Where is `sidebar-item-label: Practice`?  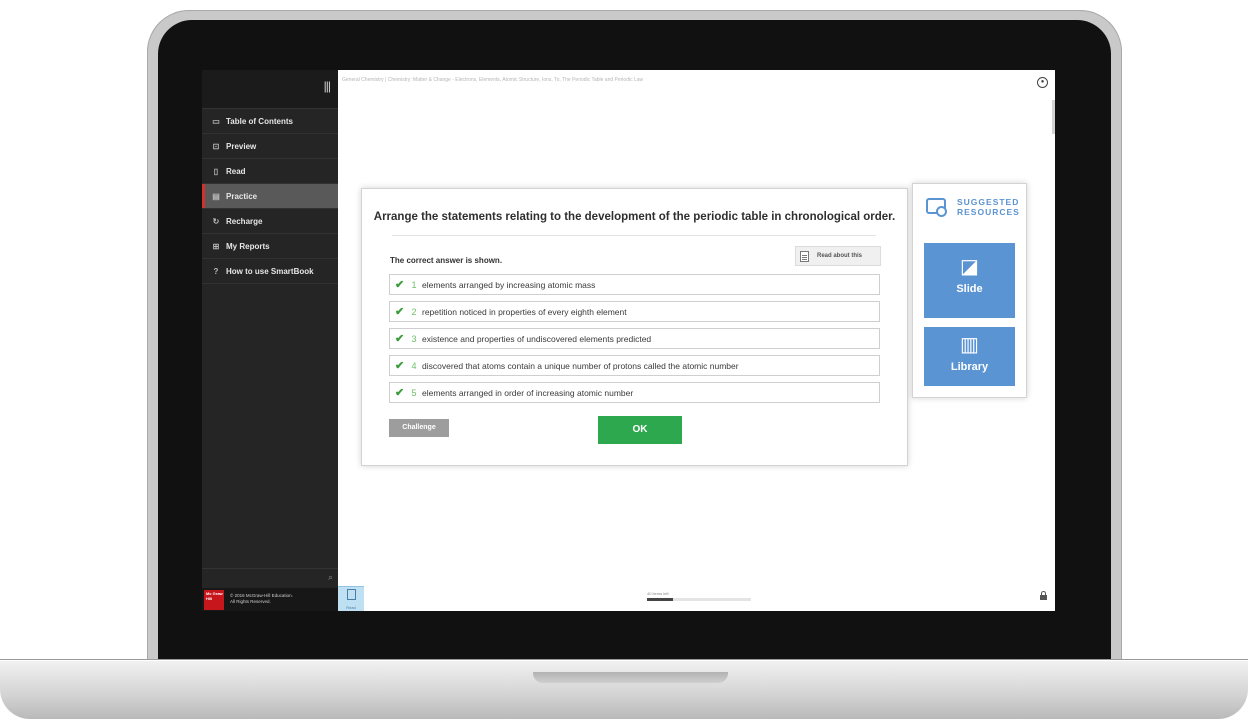
sidebar-item-label: Practice is located at coordinates (242, 196).